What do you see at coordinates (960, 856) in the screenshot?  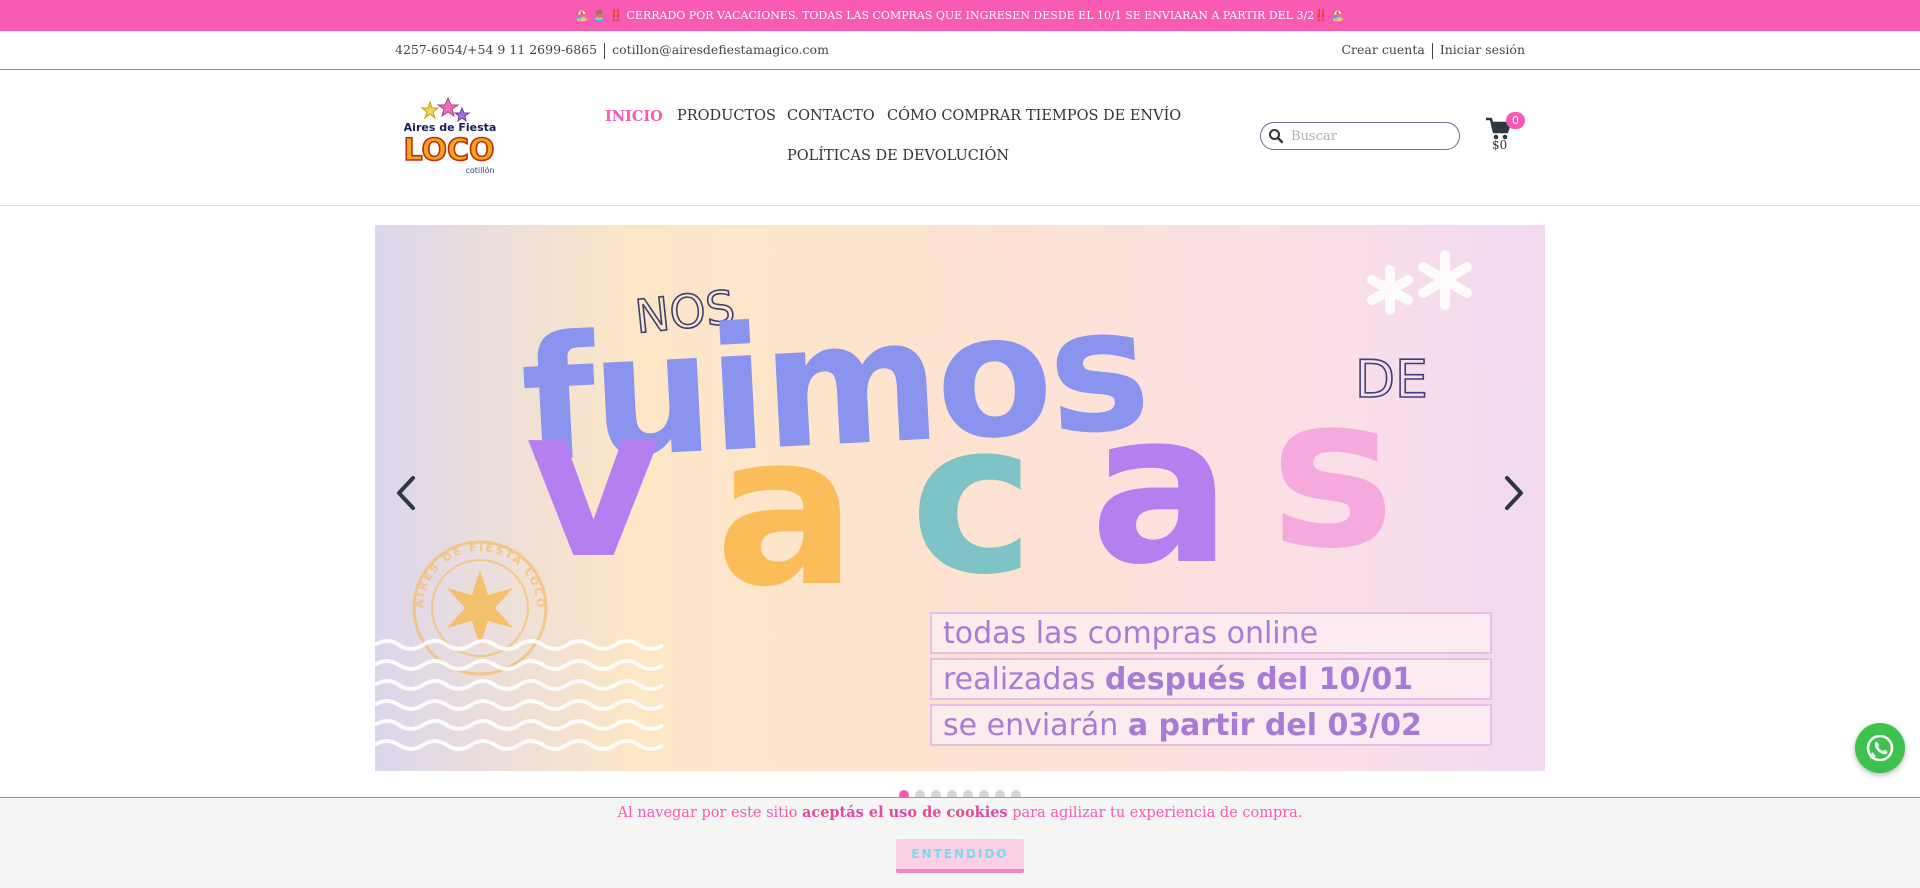 I see `cookie-accept-button: ENTENDIDO` at bounding box center [960, 856].